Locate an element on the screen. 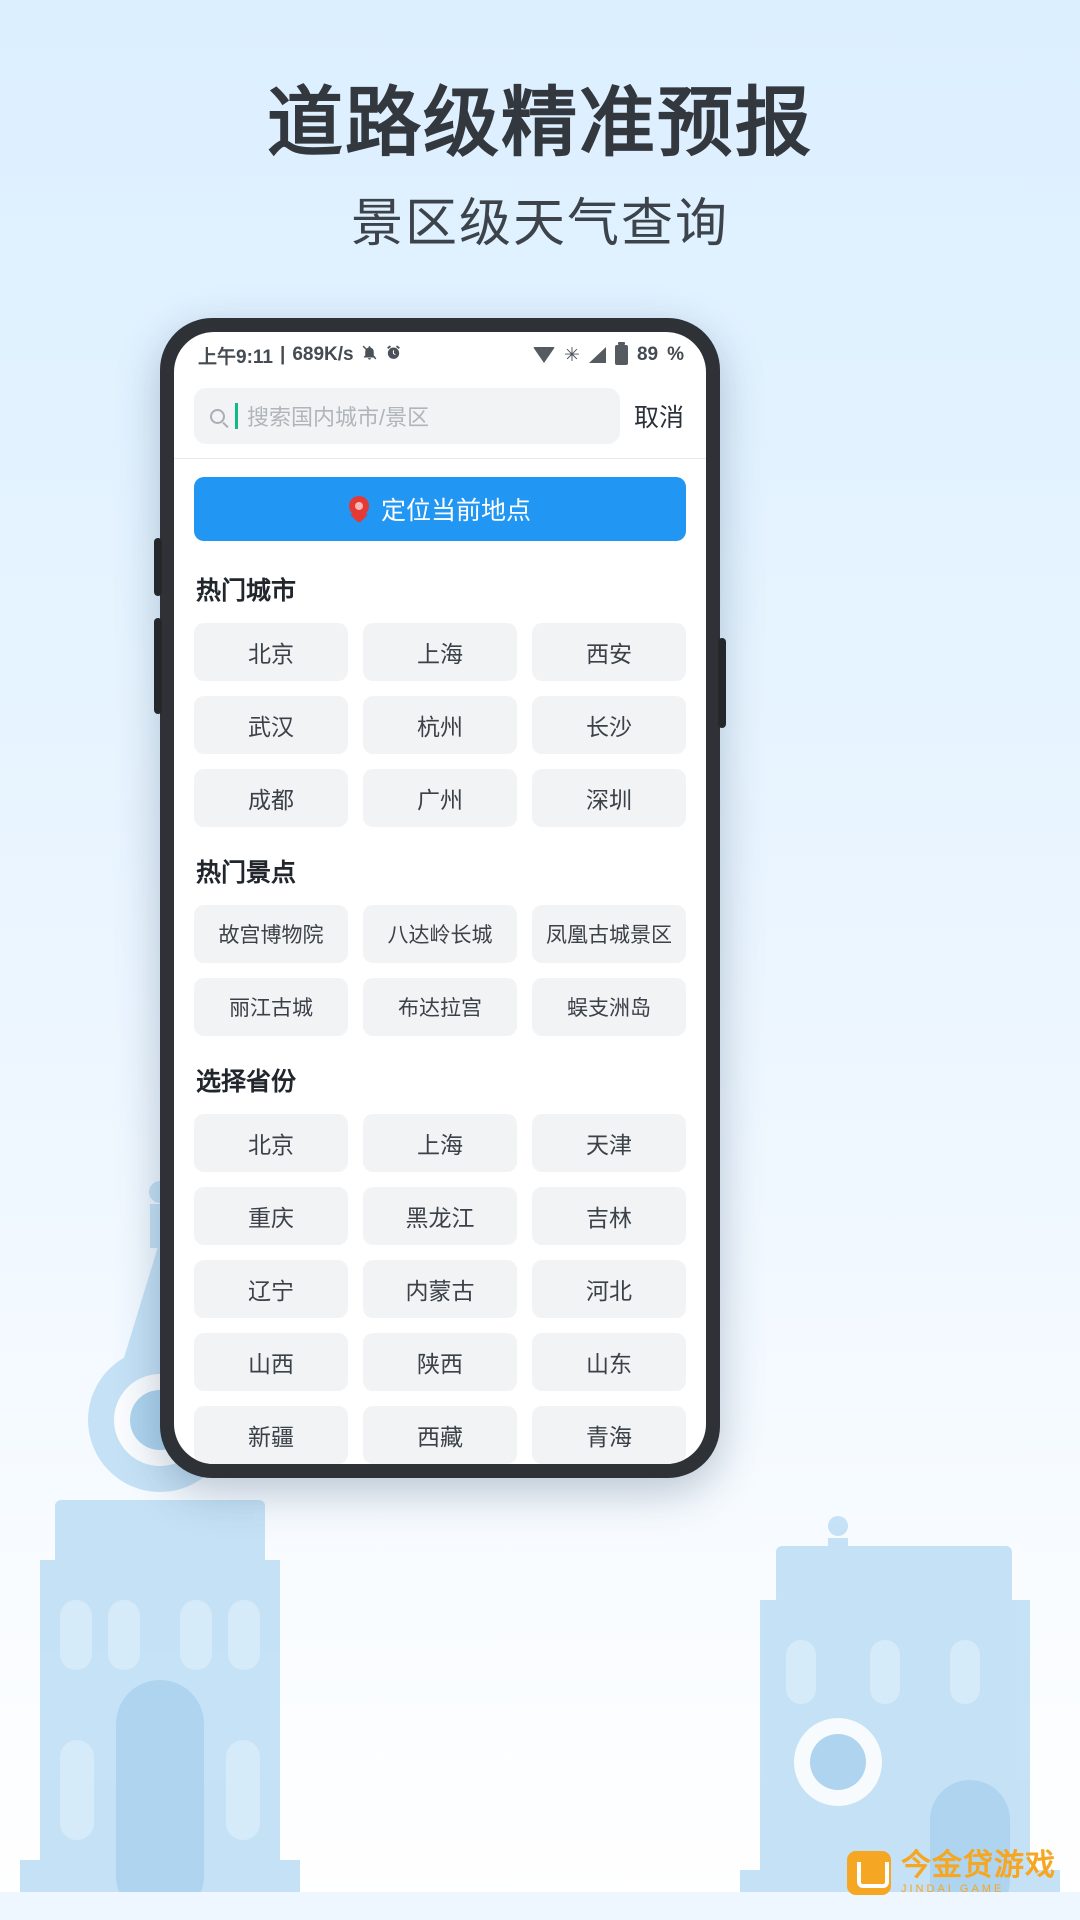  wifi-icon is located at coordinates (544, 355).